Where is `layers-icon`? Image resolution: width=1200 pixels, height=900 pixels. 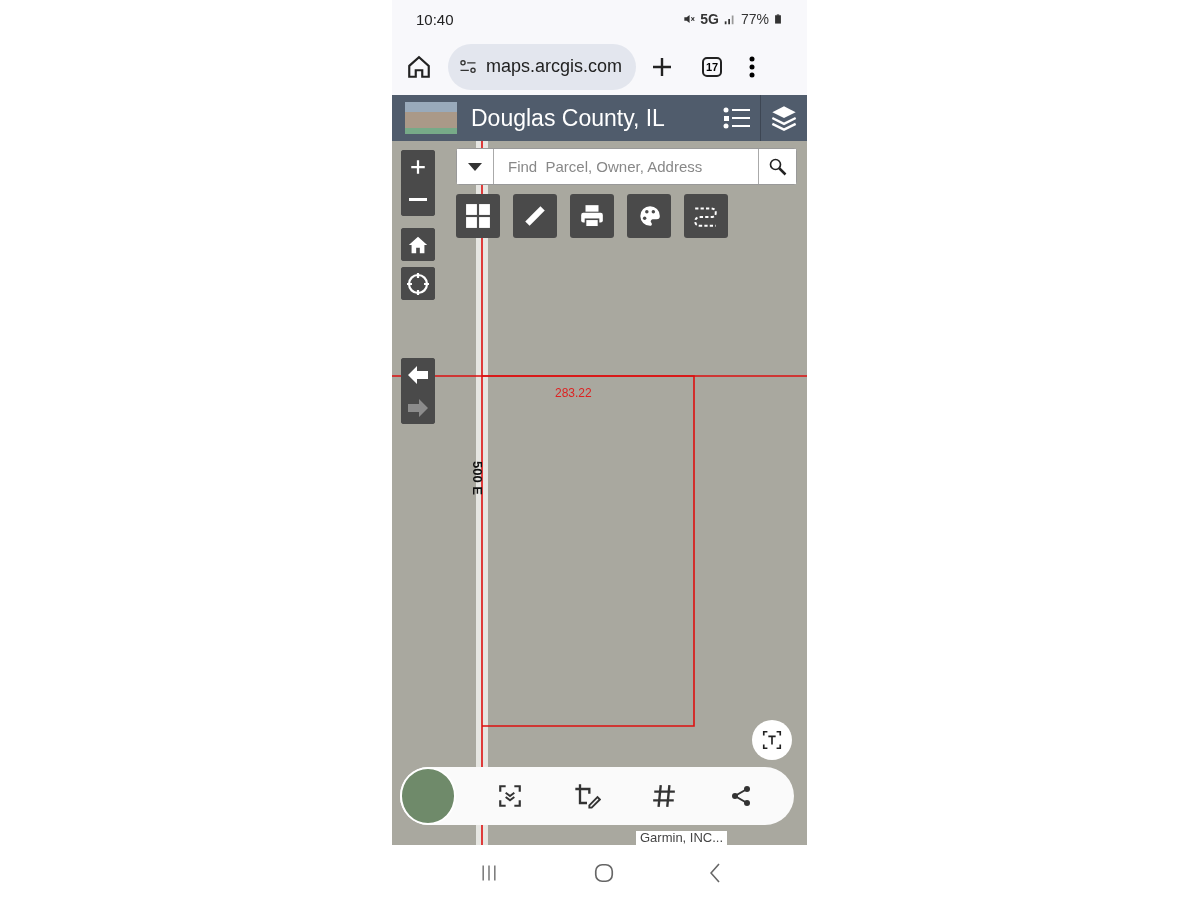 layers-icon is located at coordinates (784, 118).